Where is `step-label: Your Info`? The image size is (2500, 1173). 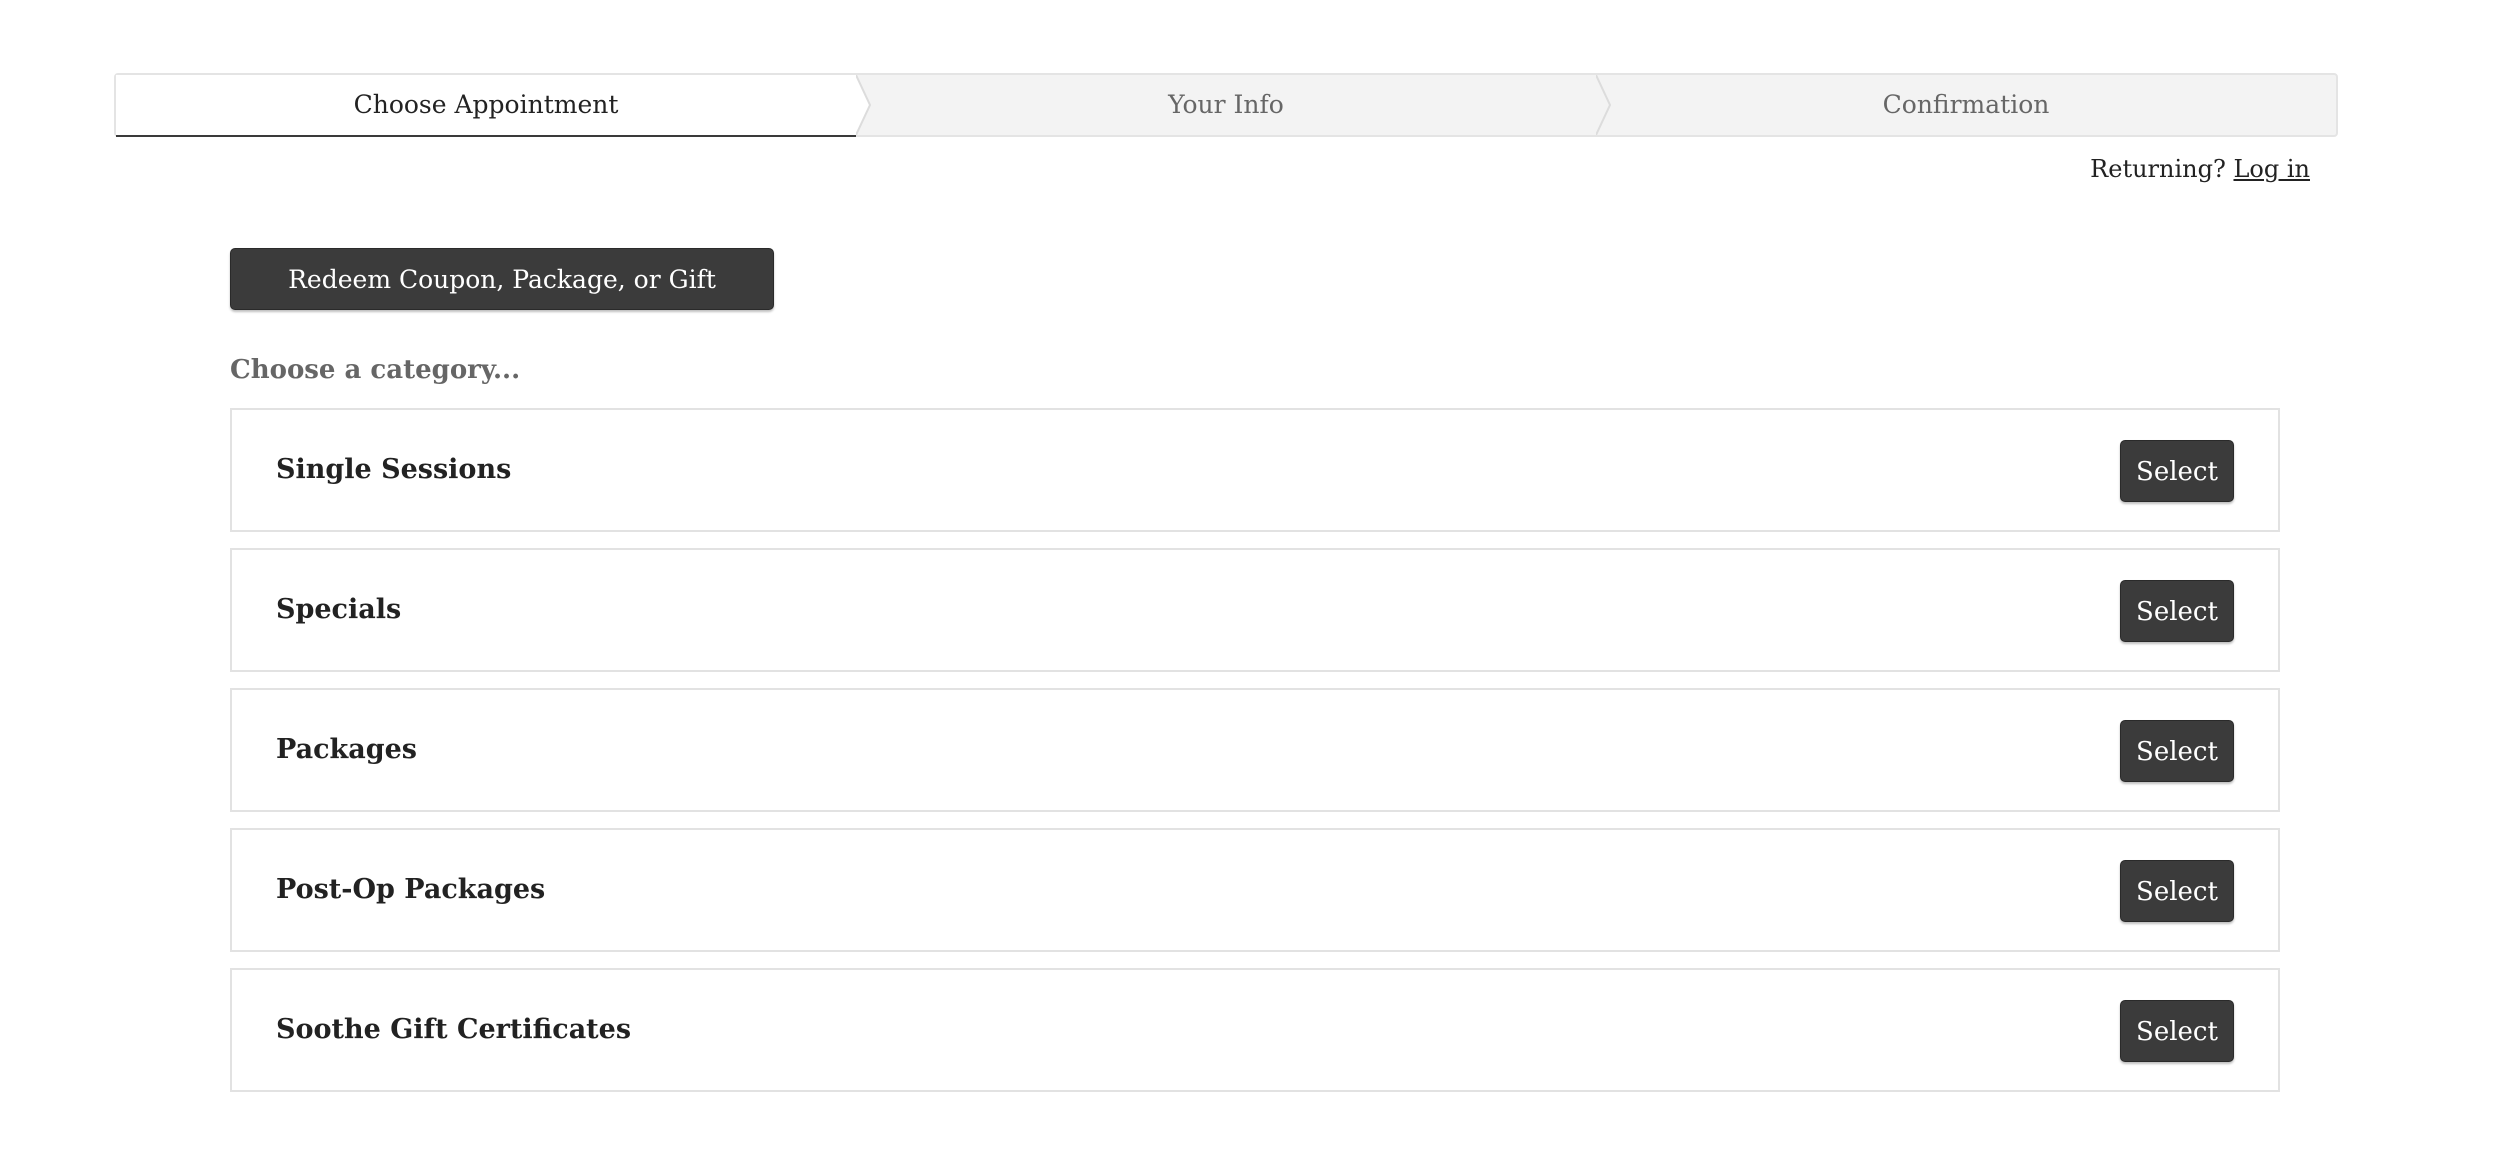 step-label: Your Info is located at coordinates (1226, 104).